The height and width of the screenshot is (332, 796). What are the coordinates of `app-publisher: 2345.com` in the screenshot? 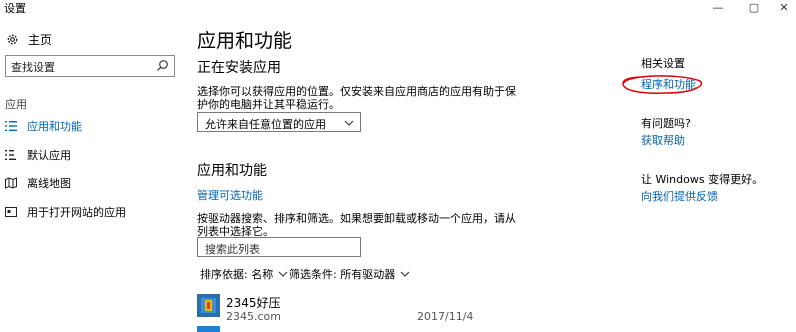 It's located at (253, 316).